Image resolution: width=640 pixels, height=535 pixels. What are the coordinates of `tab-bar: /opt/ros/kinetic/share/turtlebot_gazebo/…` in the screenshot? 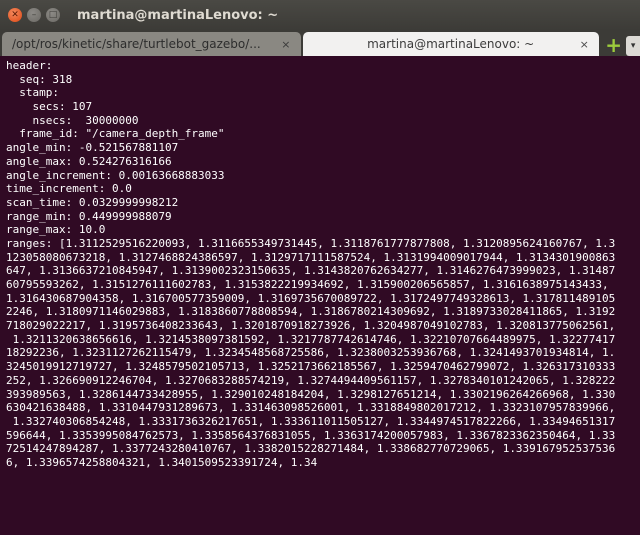 It's located at (320, 43).